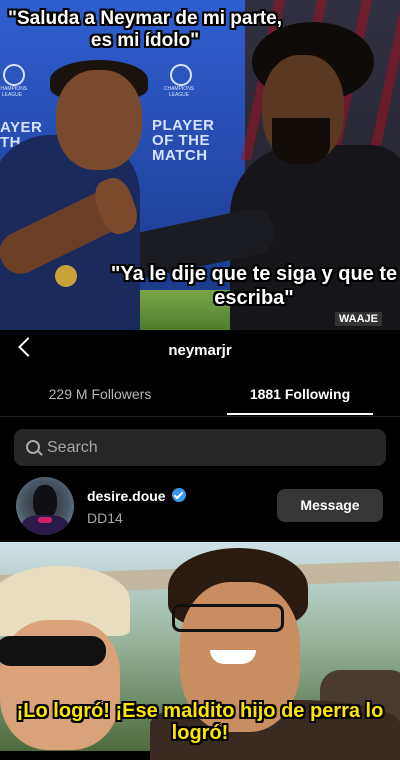  Describe the element at coordinates (100, 394) in the screenshot. I see `tab-followers: 229 M Followers` at that location.